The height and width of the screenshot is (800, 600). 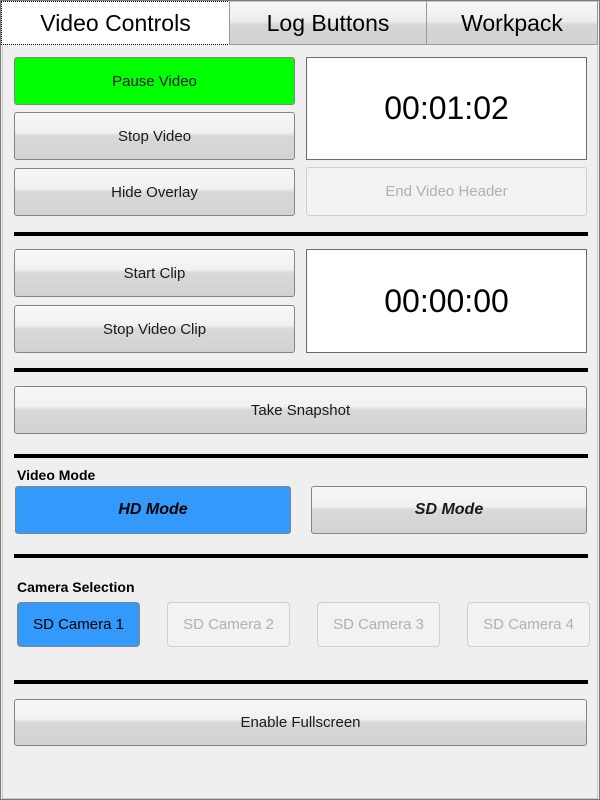 I want to click on tab-video-controls: Video Controls, so click(x=115, y=23).